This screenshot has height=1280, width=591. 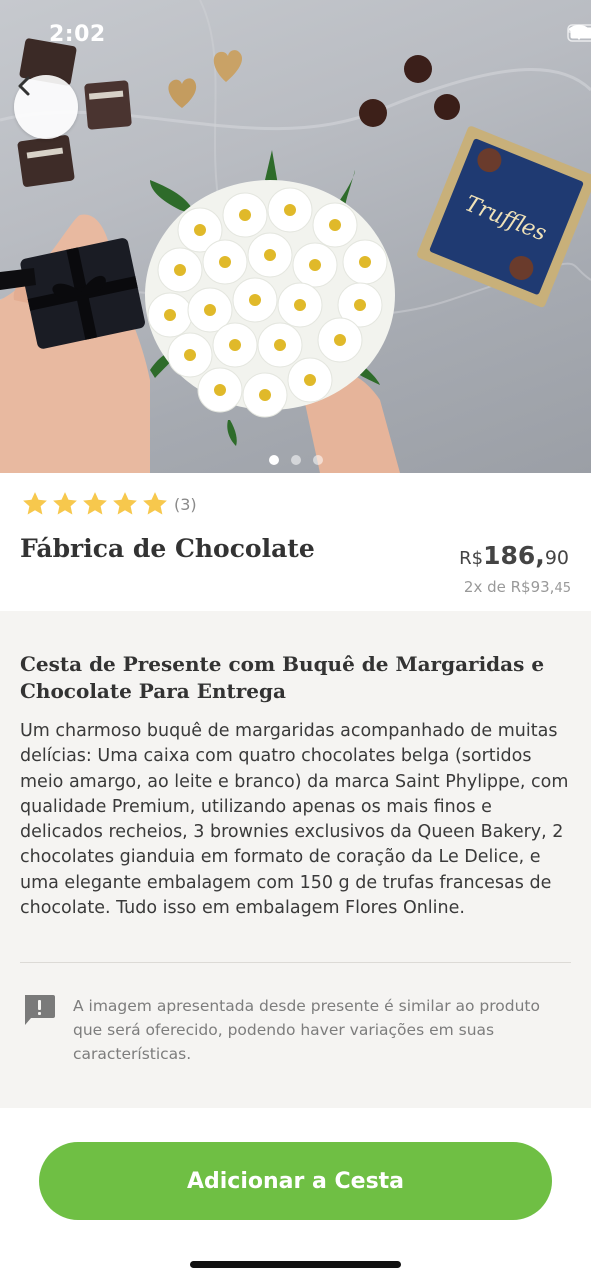 I want to click on back-button, so click(x=46, y=107).